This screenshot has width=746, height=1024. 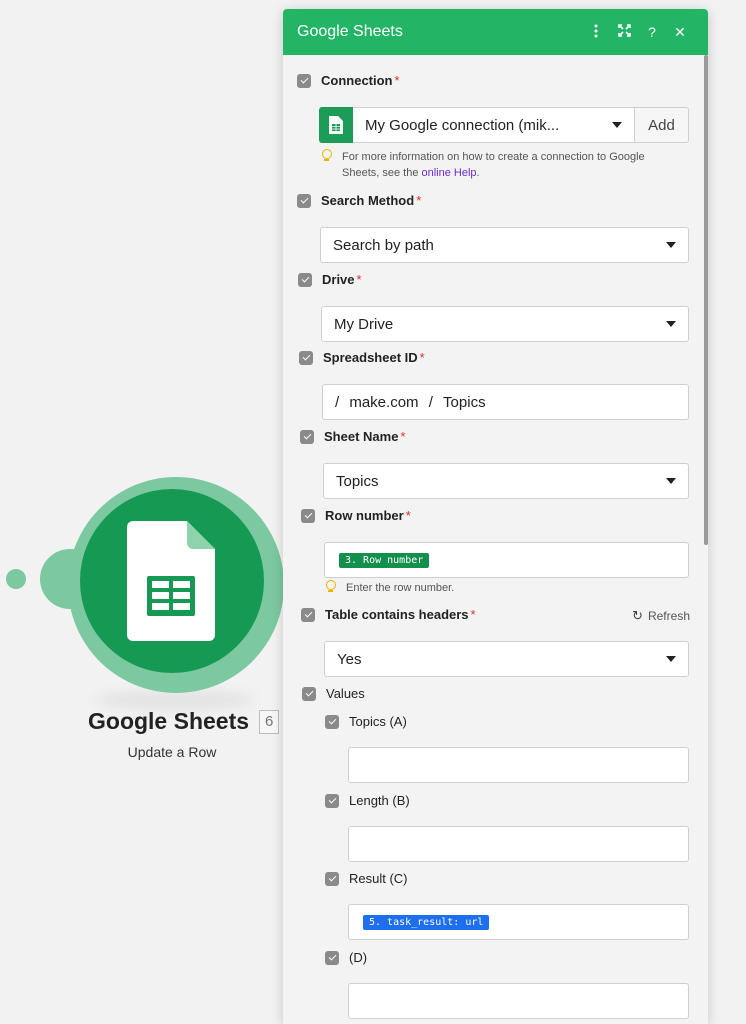 What do you see at coordinates (308, 515) in the screenshot?
I see `row-number-collapse-checkbox` at bounding box center [308, 515].